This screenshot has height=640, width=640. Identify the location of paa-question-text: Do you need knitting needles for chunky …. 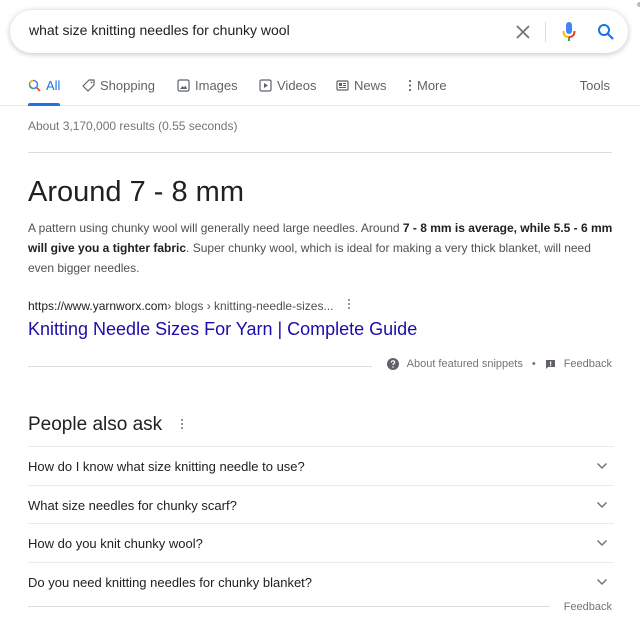
(170, 582).